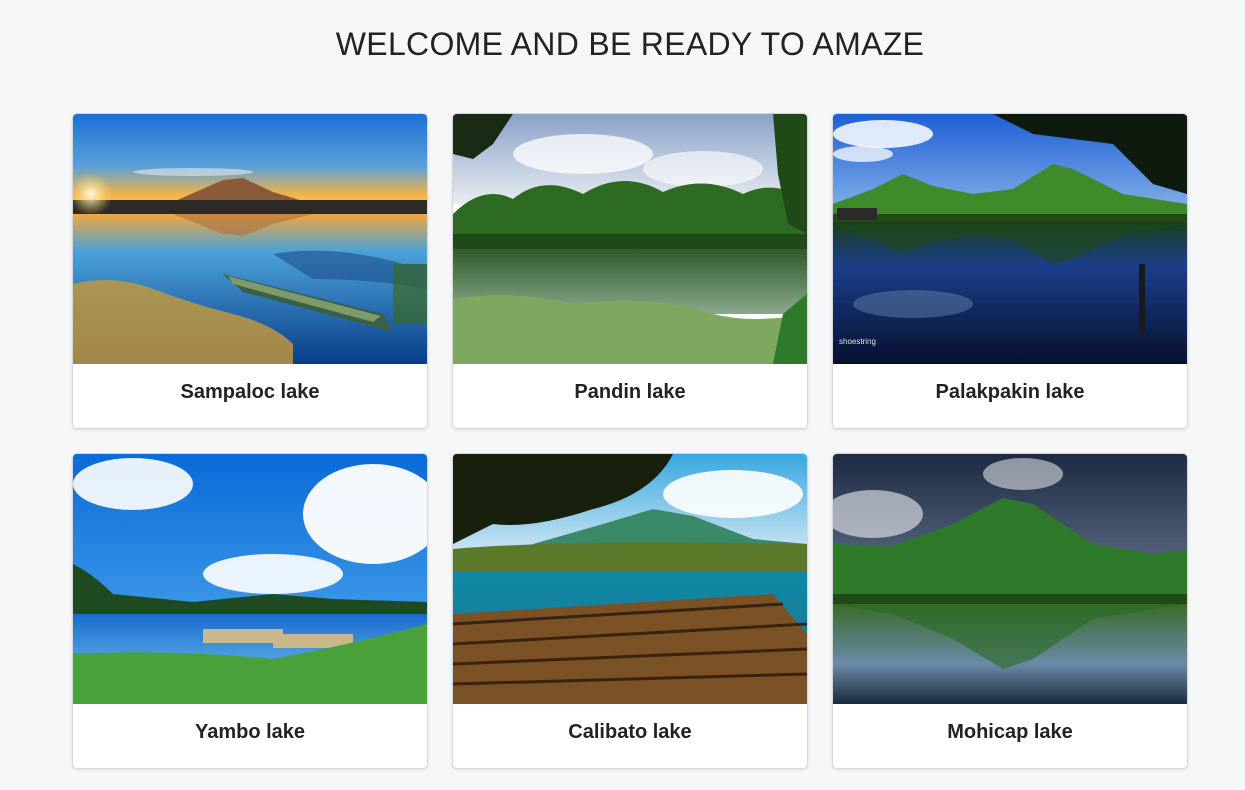 This screenshot has height=790, width=1245. Describe the element at coordinates (250, 732) in the screenshot. I see `card-title: Yambo lake` at that location.